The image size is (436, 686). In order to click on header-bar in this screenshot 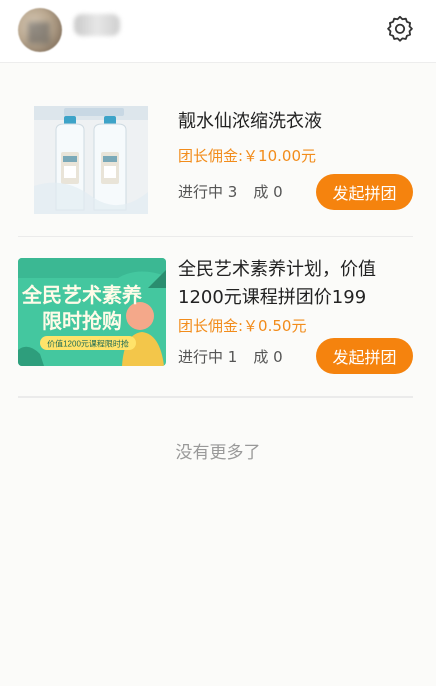, I will do `click(218, 31)`.